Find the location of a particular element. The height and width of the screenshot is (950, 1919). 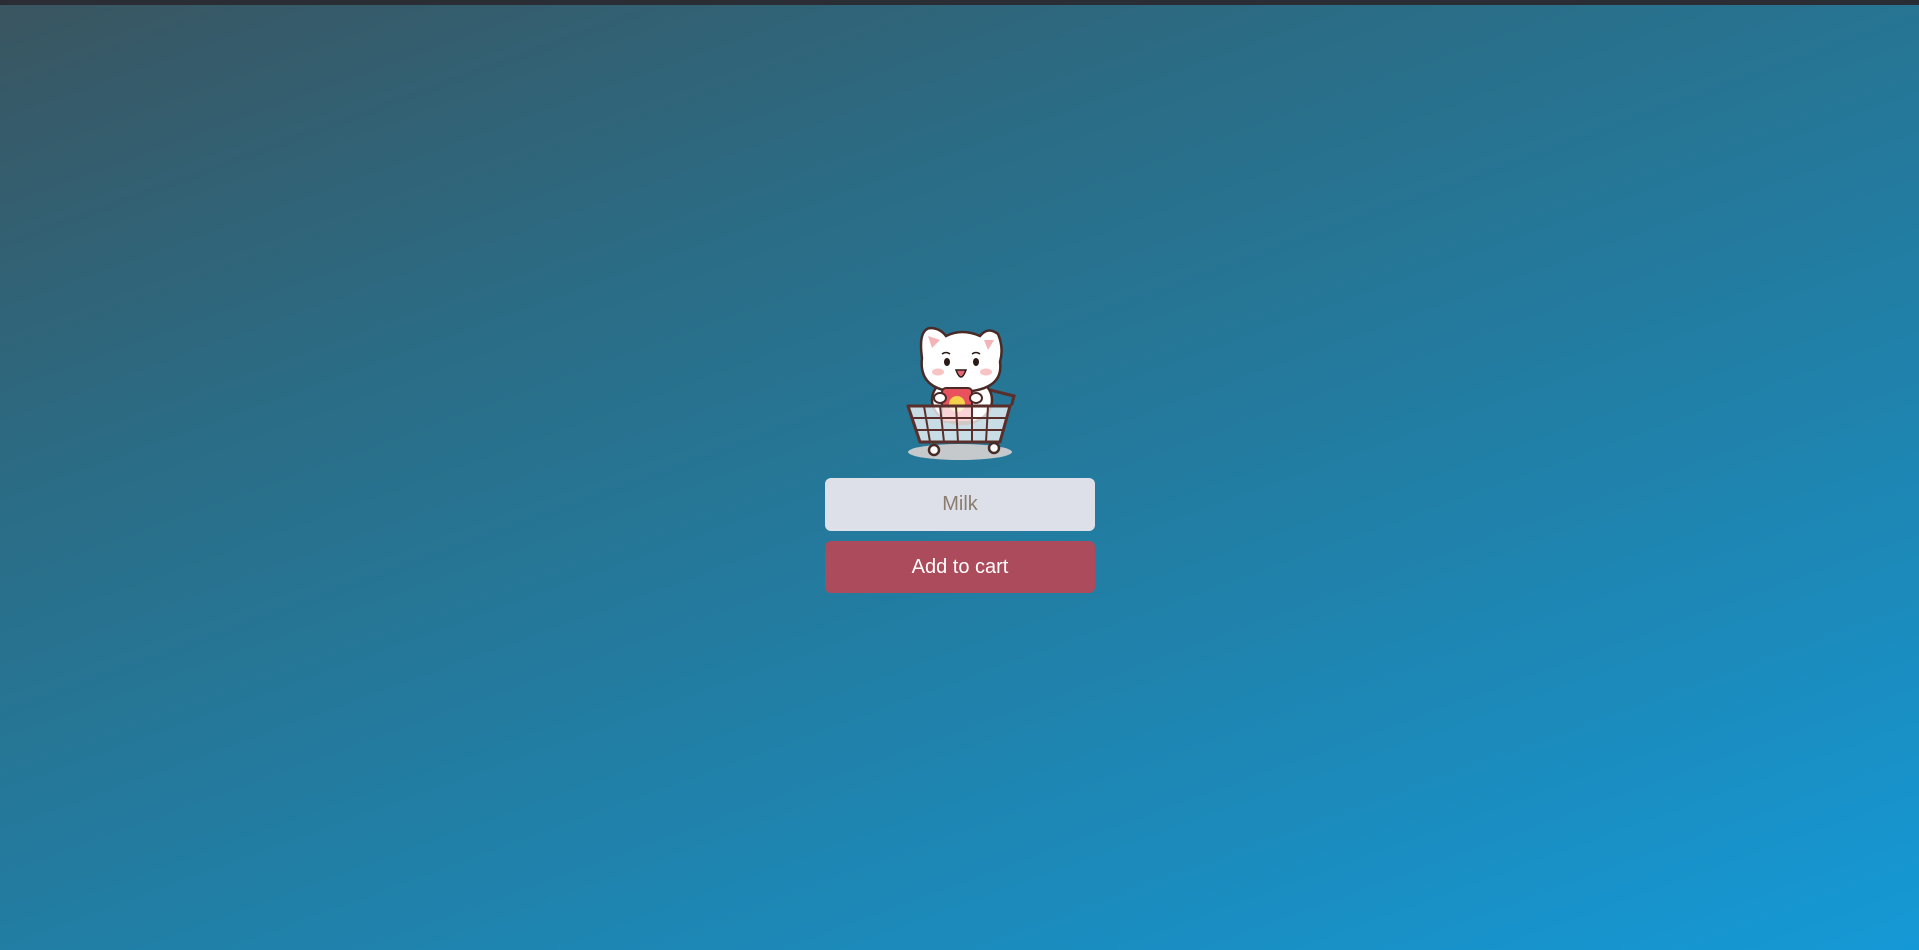

cat-in-shopping-cart-icon is located at coordinates (961, 393).